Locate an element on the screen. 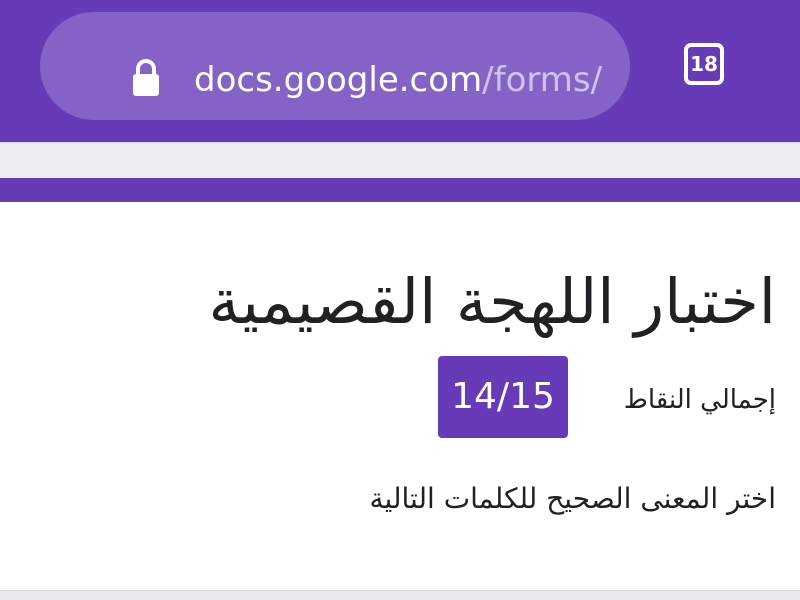 The image size is (800, 600). tabs-counter-button: 18 is located at coordinates (704, 64).